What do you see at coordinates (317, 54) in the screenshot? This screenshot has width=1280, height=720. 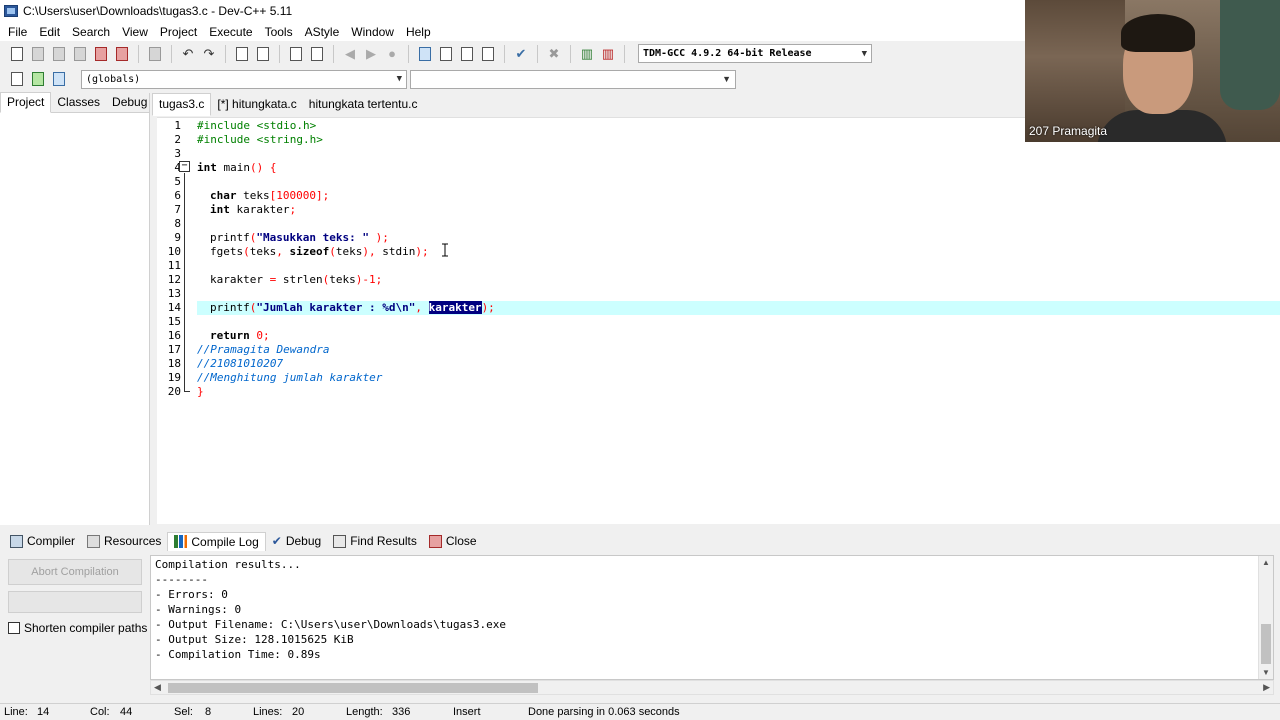 I see `unindent-icon` at bounding box center [317, 54].